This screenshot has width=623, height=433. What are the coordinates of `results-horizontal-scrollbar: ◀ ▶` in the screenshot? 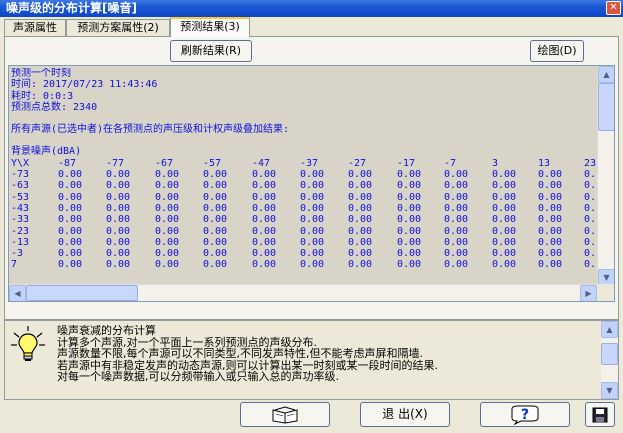 It's located at (303, 292).